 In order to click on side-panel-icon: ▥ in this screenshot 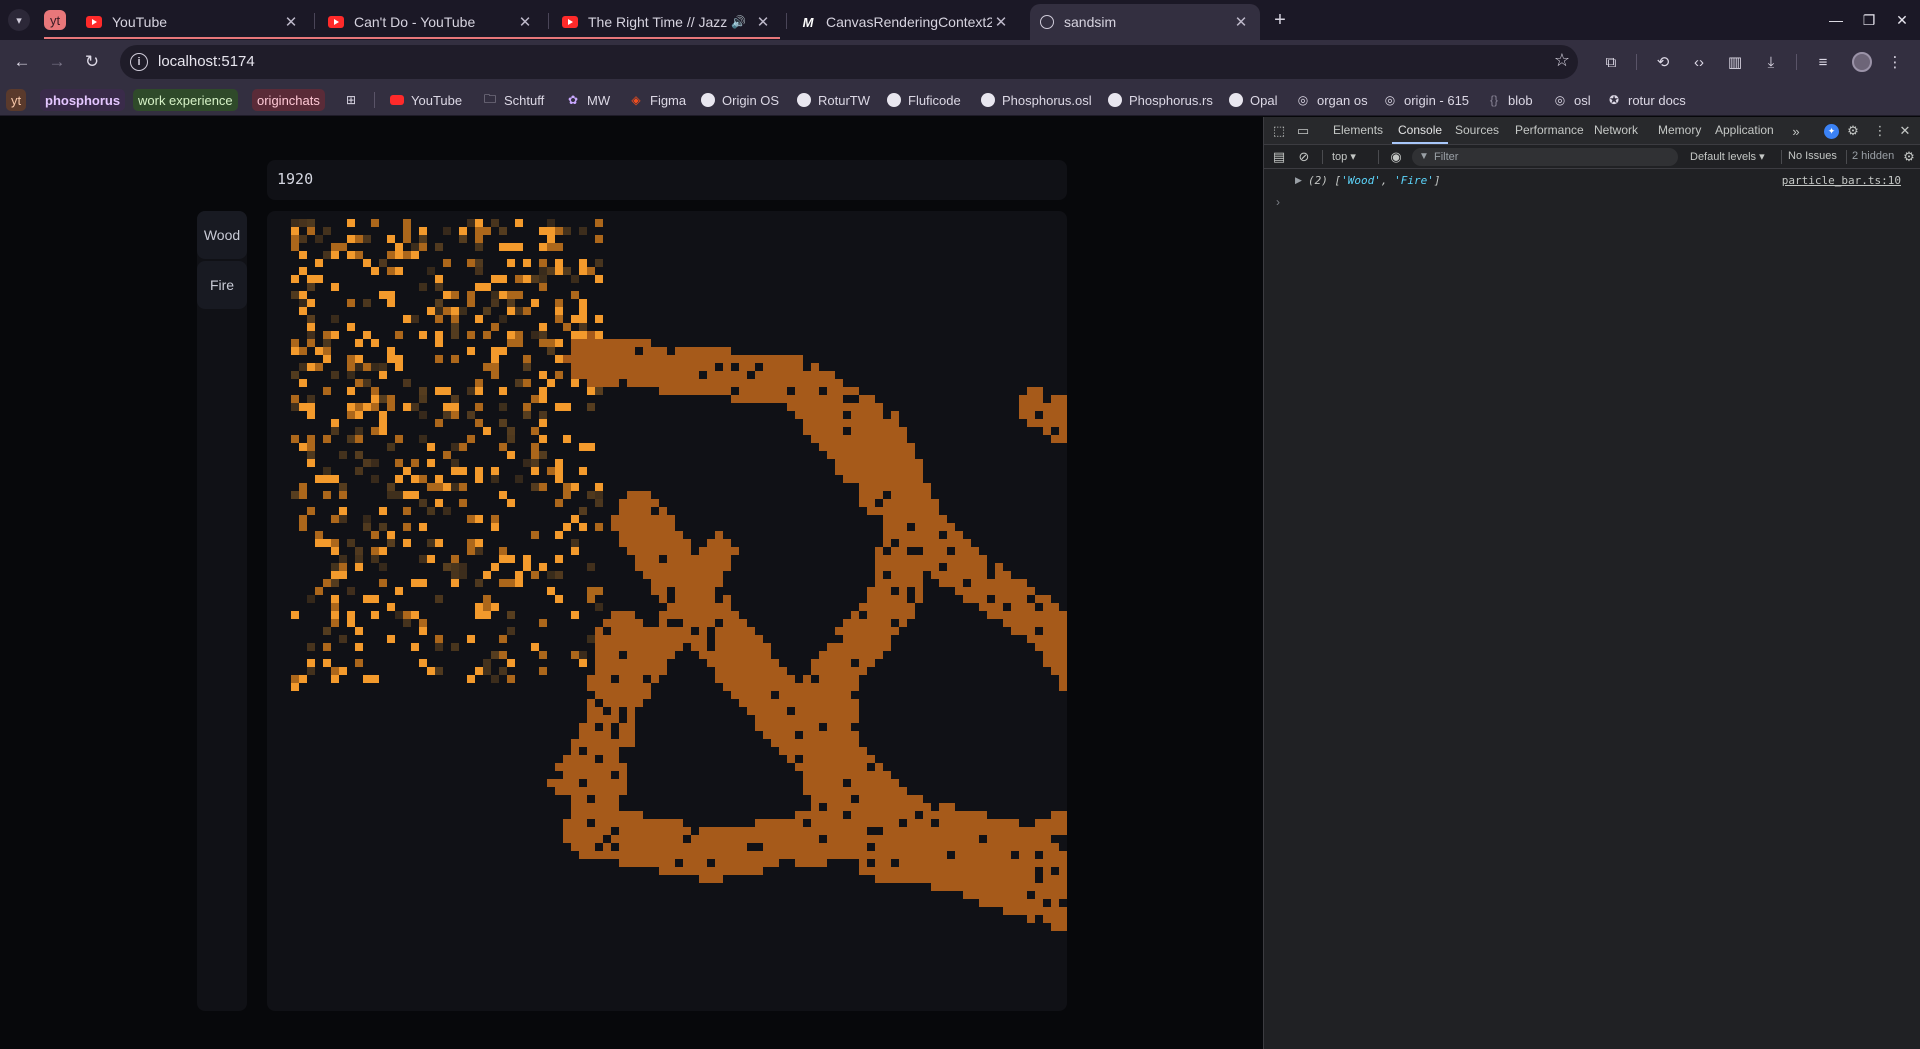, I will do `click(1735, 62)`.